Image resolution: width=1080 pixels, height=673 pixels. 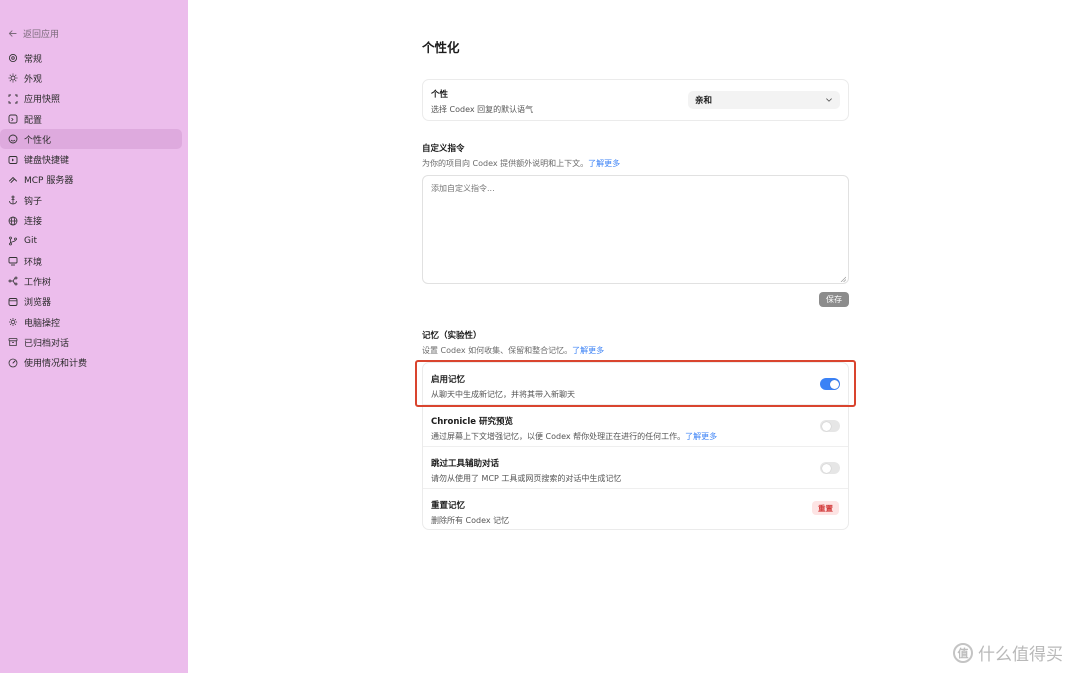 I want to click on sidebar-item-label: 环境, so click(x=33, y=262).